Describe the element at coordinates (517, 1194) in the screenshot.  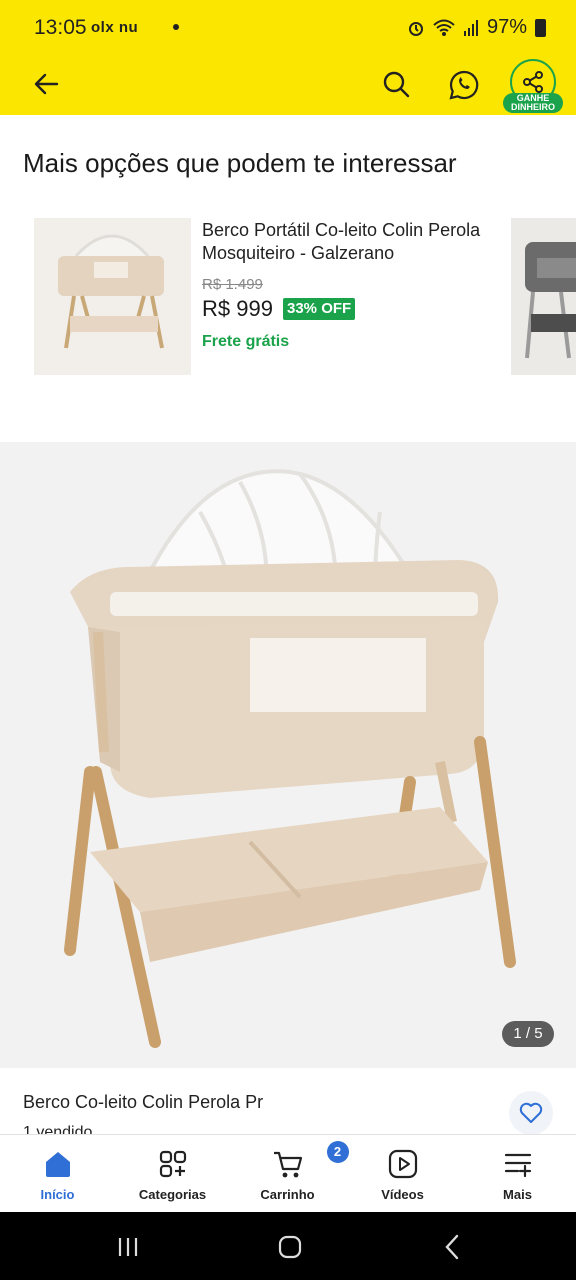
I see `nav-label-mais: Mais` at that location.